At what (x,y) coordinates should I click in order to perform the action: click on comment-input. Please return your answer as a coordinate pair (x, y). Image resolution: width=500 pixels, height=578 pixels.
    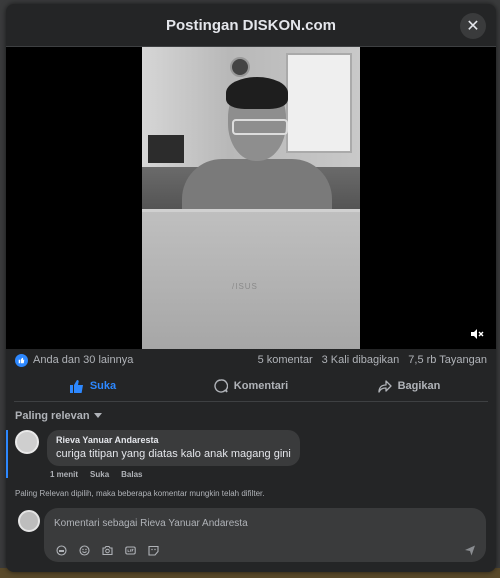
    Looking at the image, I should click on (244, 523).